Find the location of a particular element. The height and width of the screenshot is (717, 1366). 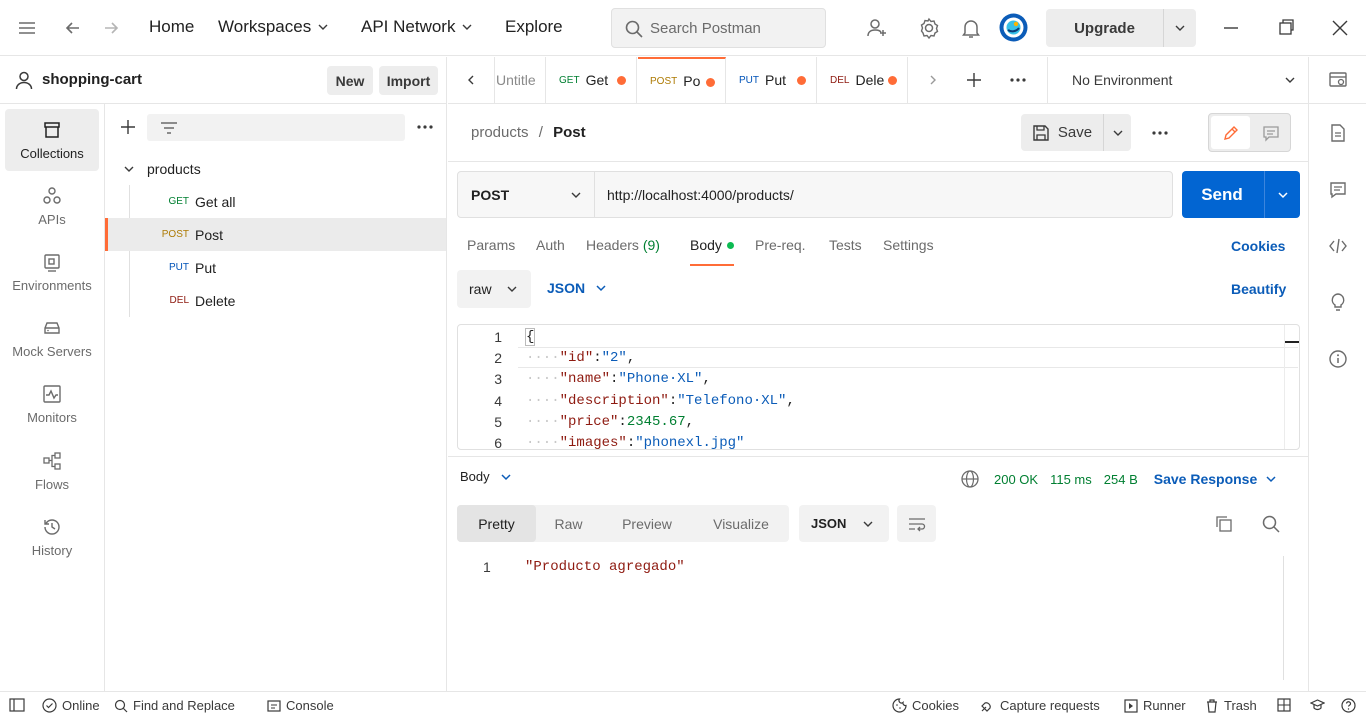

menu-icon is located at coordinates (28, 28).